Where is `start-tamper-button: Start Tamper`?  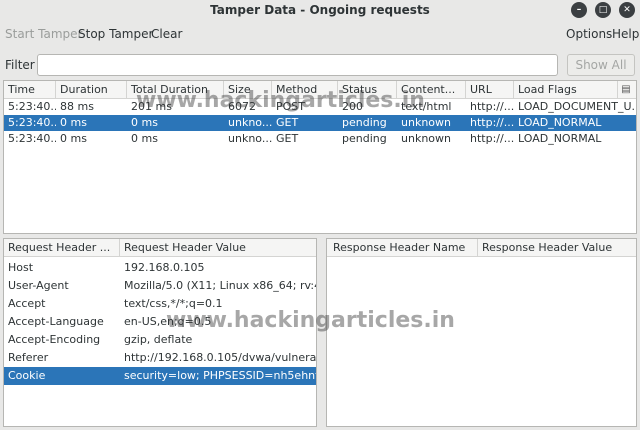
start-tamper-button: Start Tamper is located at coordinates (43, 34).